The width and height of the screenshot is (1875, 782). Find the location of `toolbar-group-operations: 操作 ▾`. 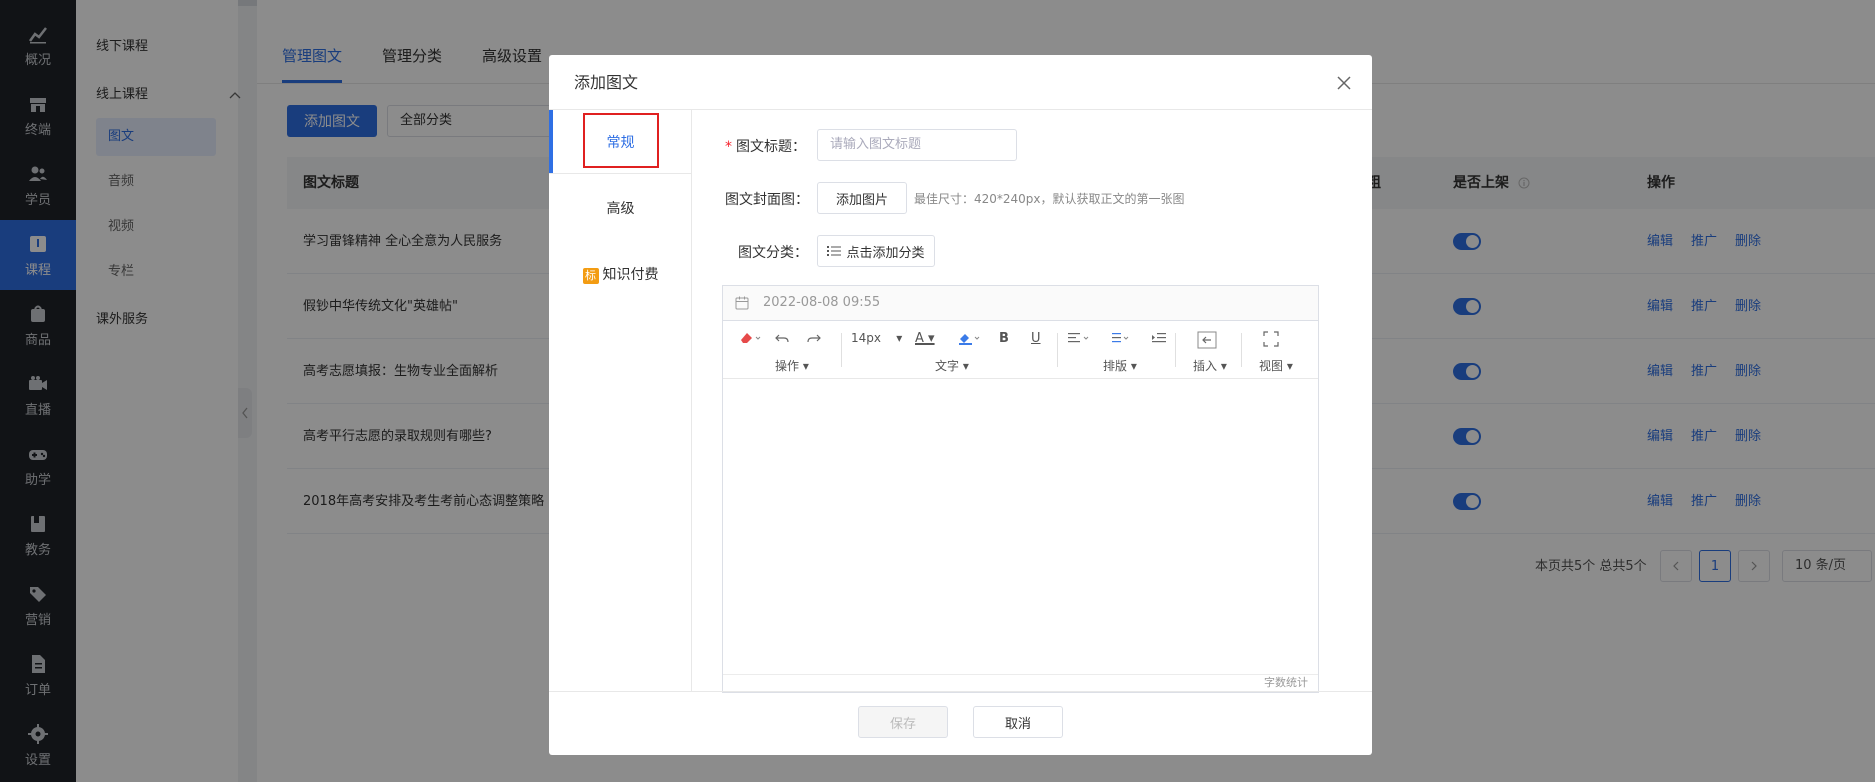

toolbar-group-operations: 操作 ▾ is located at coordinates (792, 365).